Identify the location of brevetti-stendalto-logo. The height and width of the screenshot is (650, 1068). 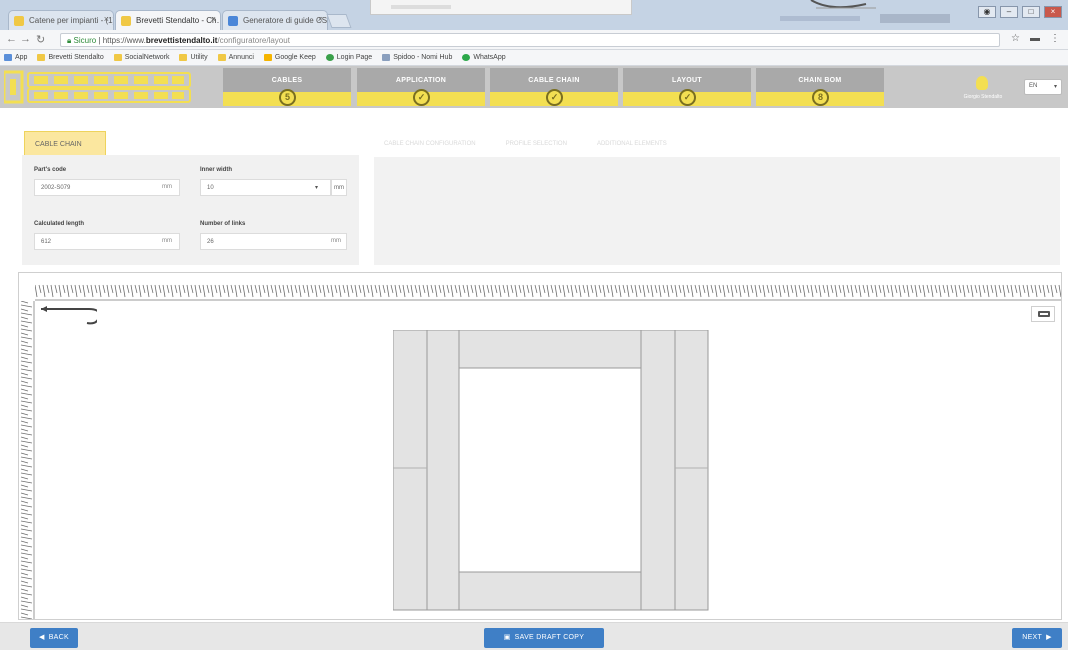
(99, 87).